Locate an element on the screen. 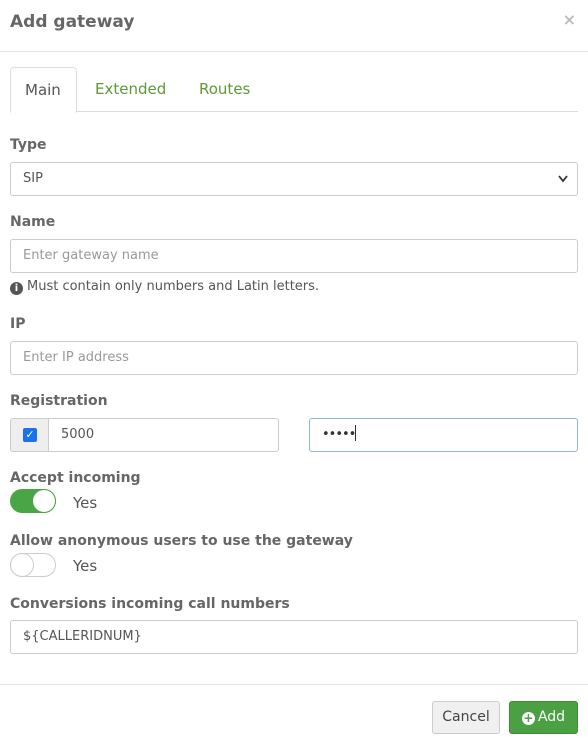 The width and height of the screenshot is (588, 742). ip-address-input: Enter IP address is located at coordinates (294, 358).